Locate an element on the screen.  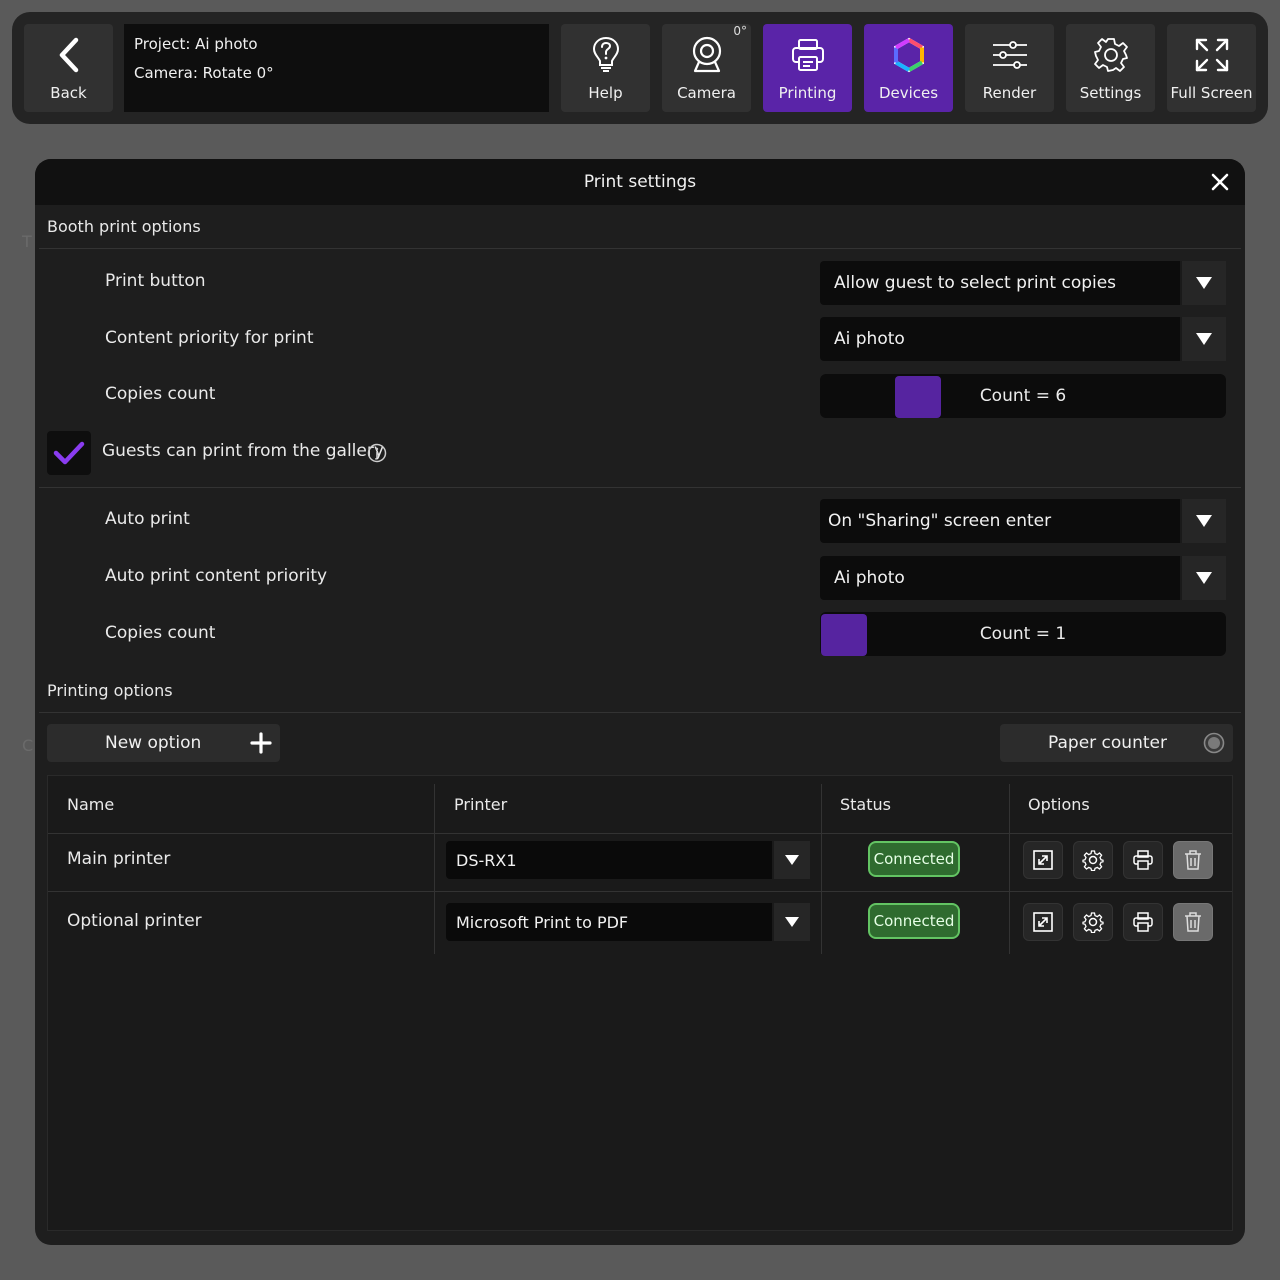
print-button-select: Allow guest to select print copies is located at coordinates (1023, 283).